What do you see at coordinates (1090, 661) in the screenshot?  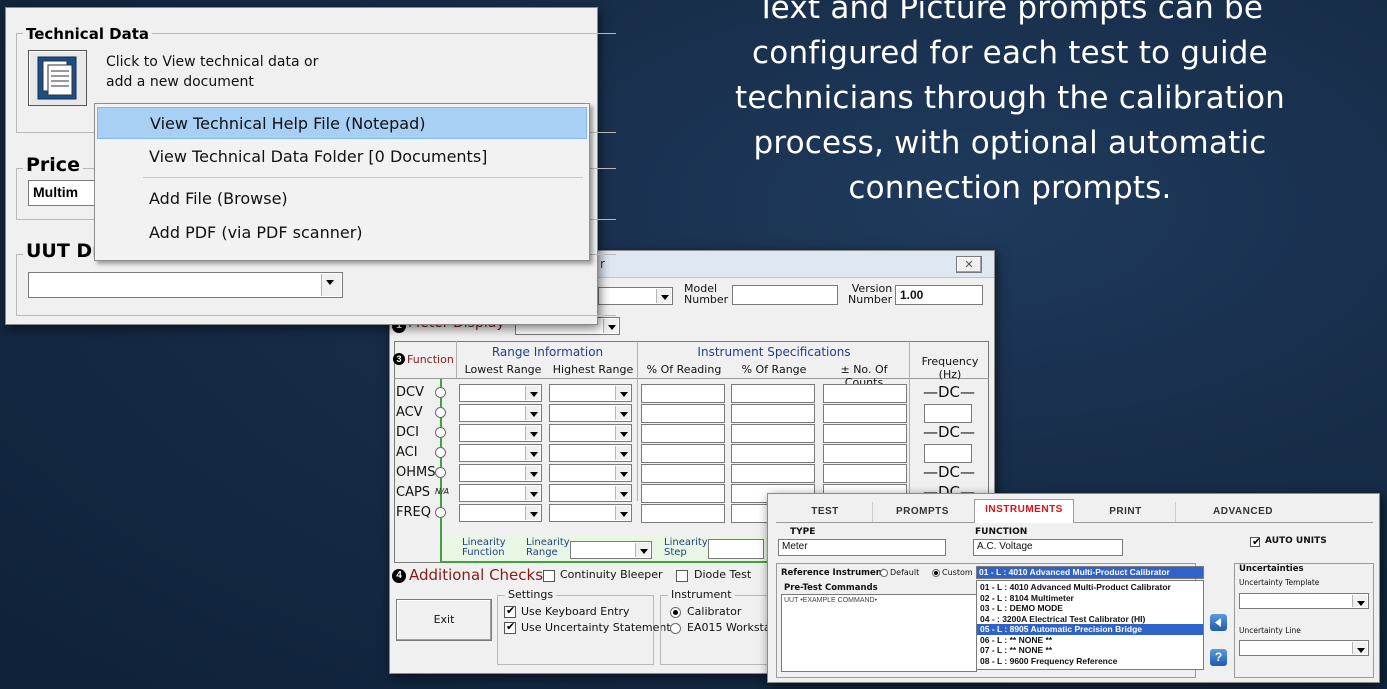 I see `list-item: 08 - L : 9600 Frequency Reference` at bounding box center [1090, 661].